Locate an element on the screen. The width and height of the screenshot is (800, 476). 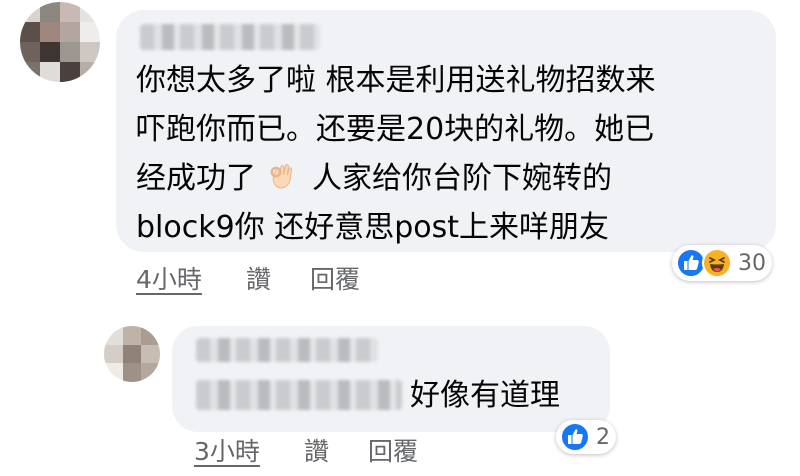
reaction-count: 30 is located at coordinates (752, 263).